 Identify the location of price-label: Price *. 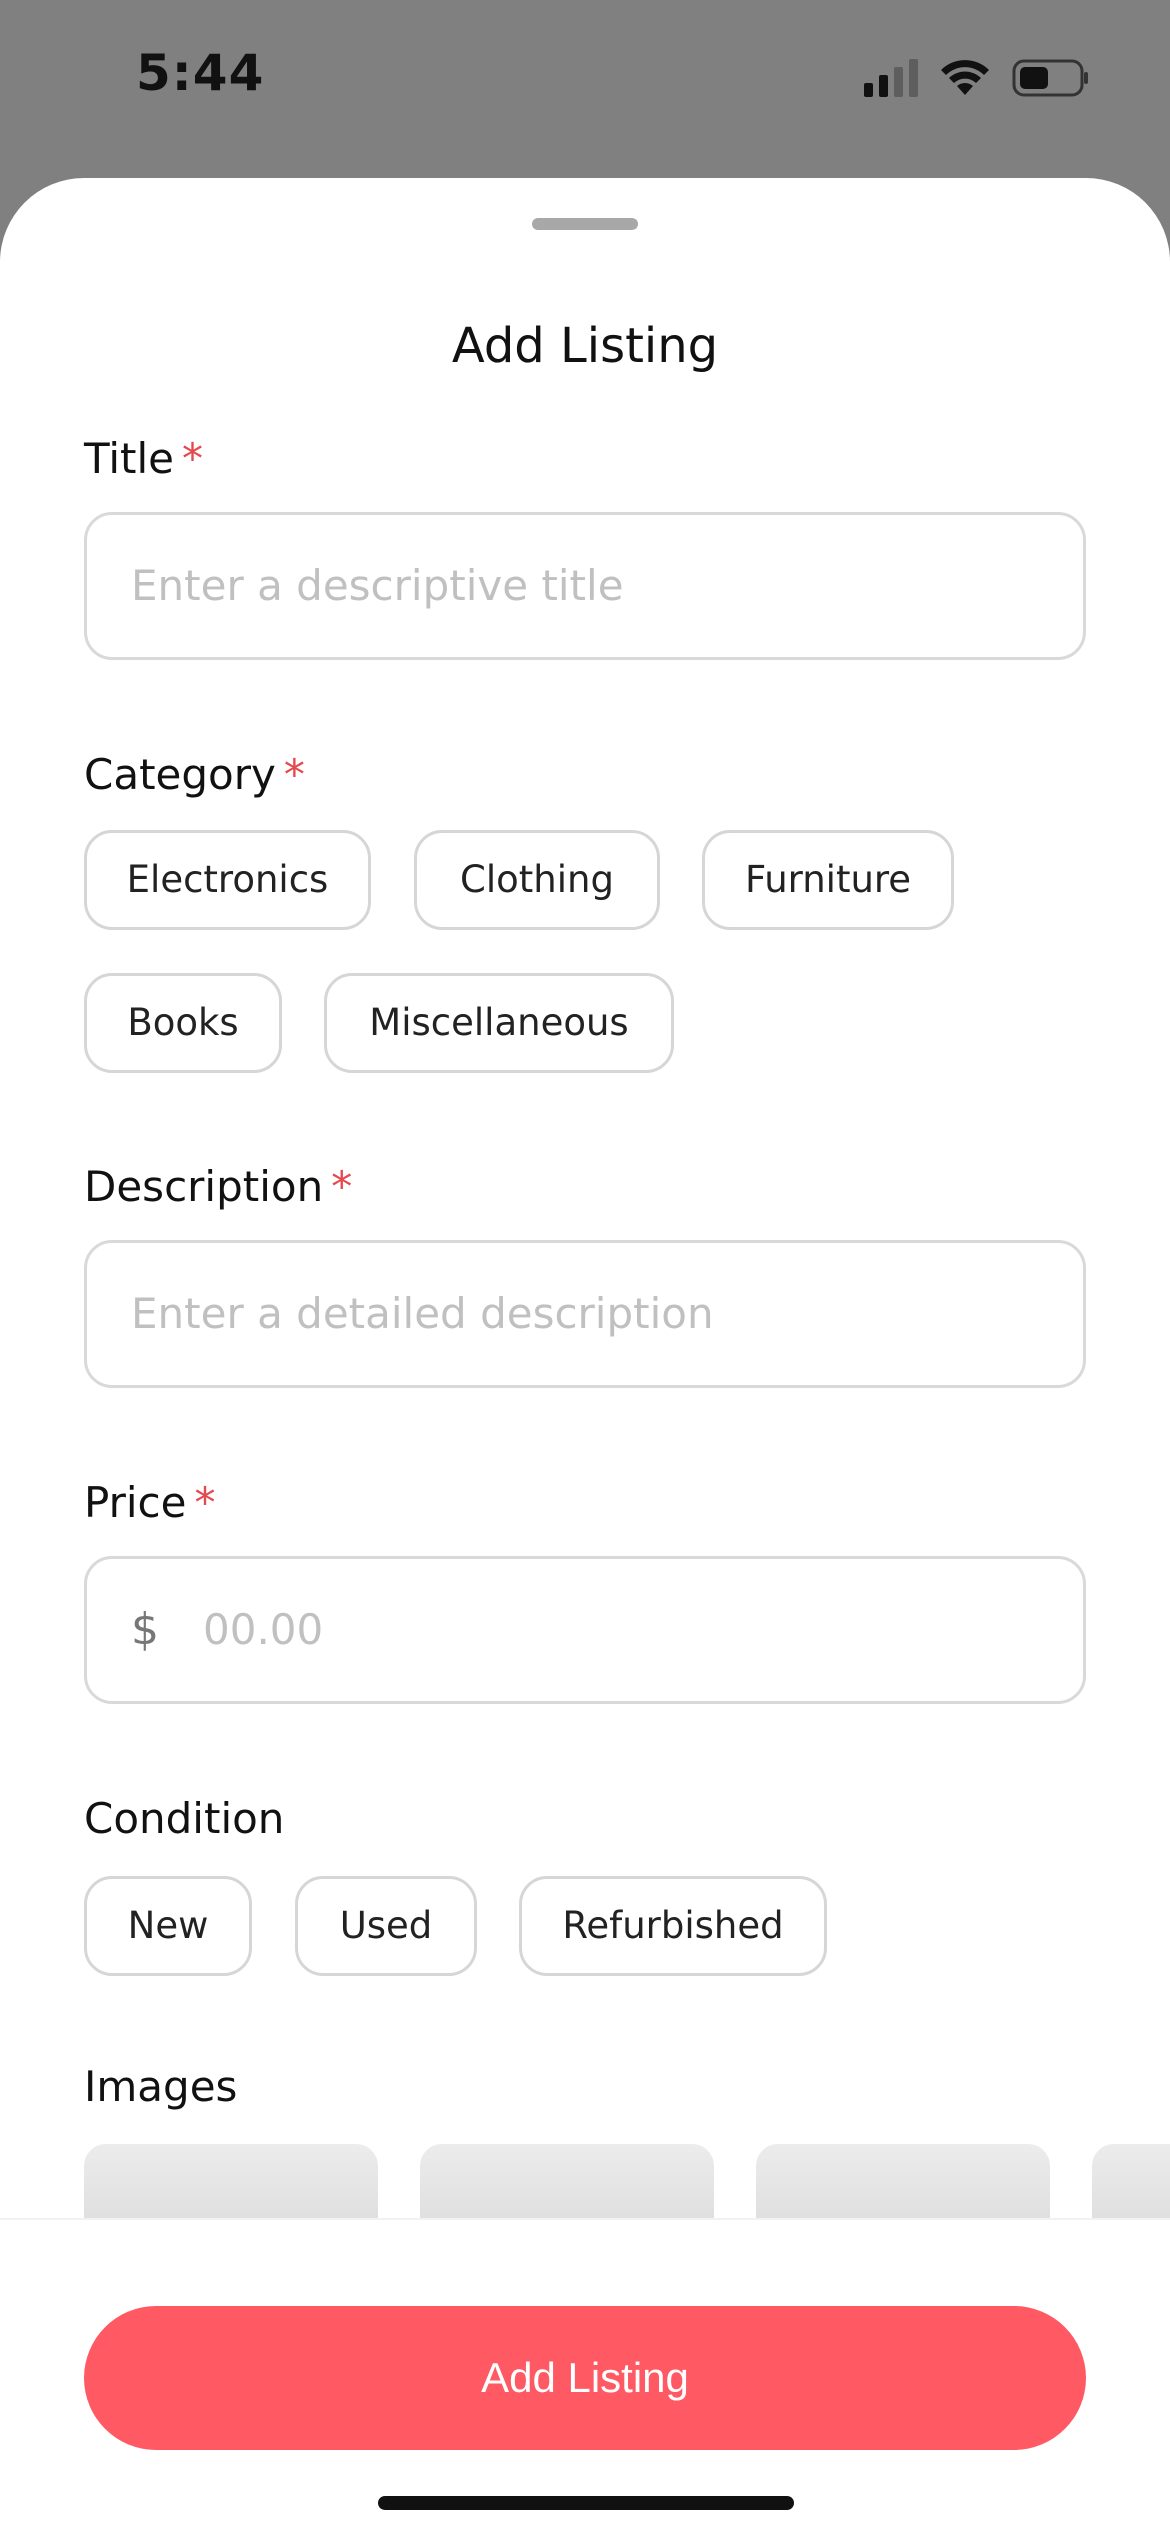
(149, 1502).